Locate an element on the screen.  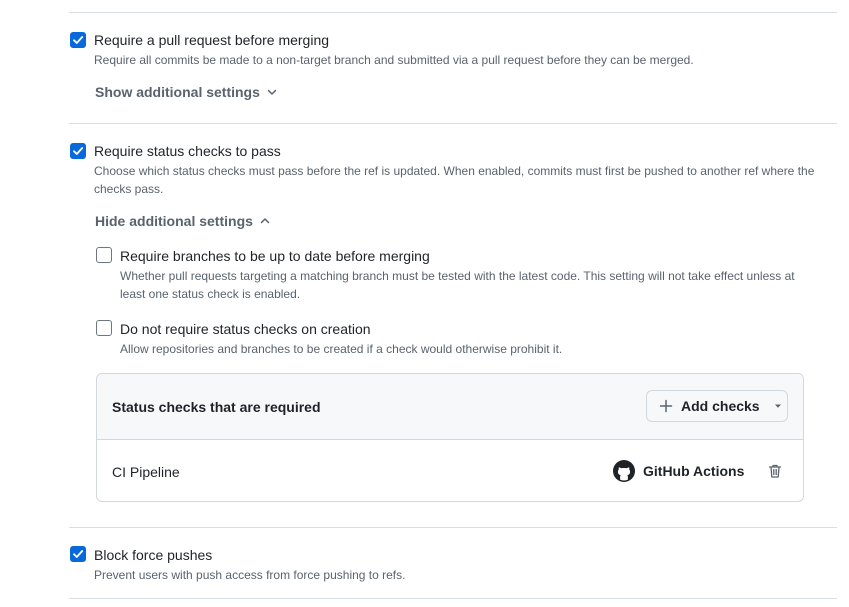
hide-additional-settings-toggle: Hide additional settings is located at coordinates (183, 221).